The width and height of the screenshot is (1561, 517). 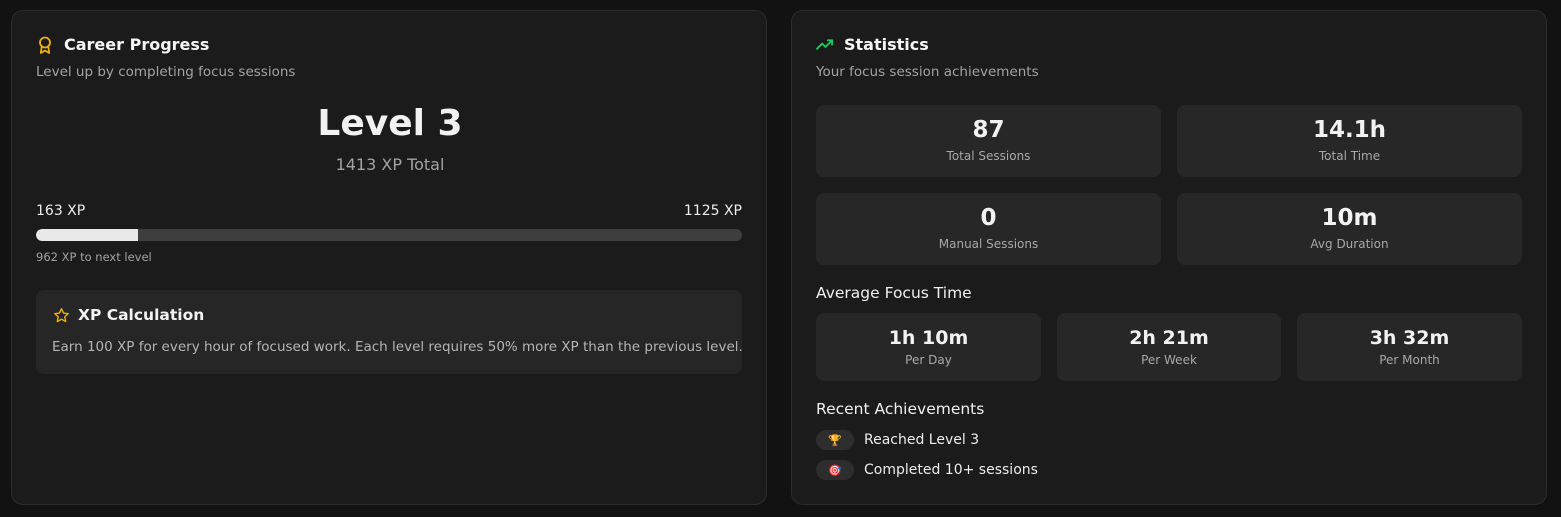 What do you see at coordinates (390, 123) in the screenshot?
I see `level-label: Level 3` at bounding box center [390, 123].